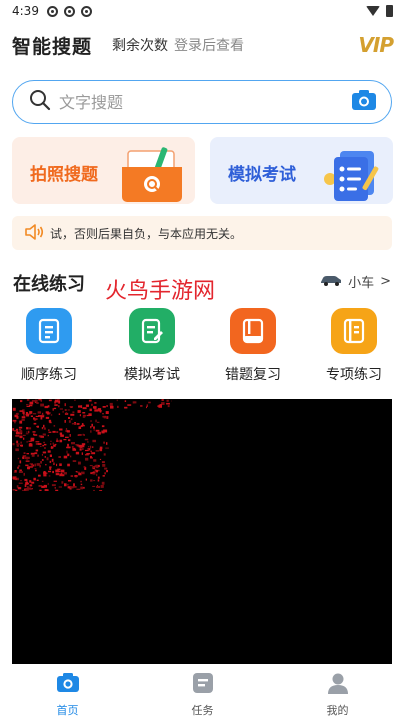 The height and width of the screenshot is (720, 405). I want to click on task-list-icon, so click(203, 685).